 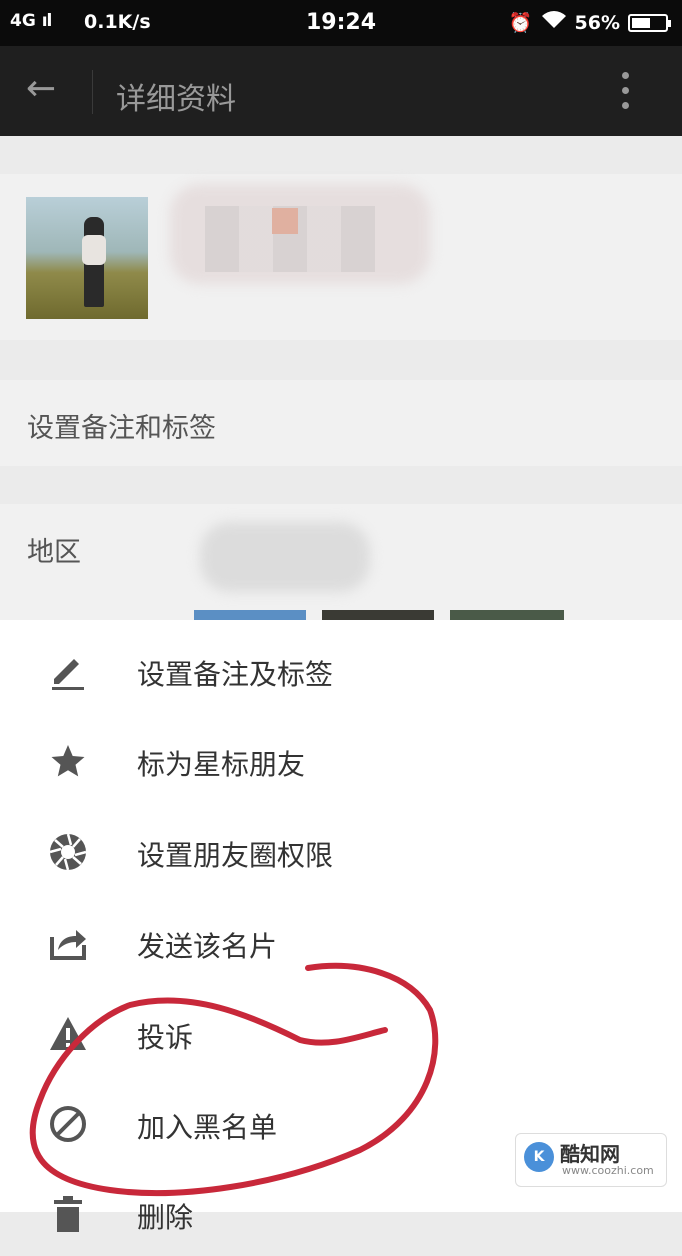 What do you see at coordinates (608, 1170) in the screenshot?
I see `watermark-url: www.coozhi.com` at bounding box center [608, 1170].